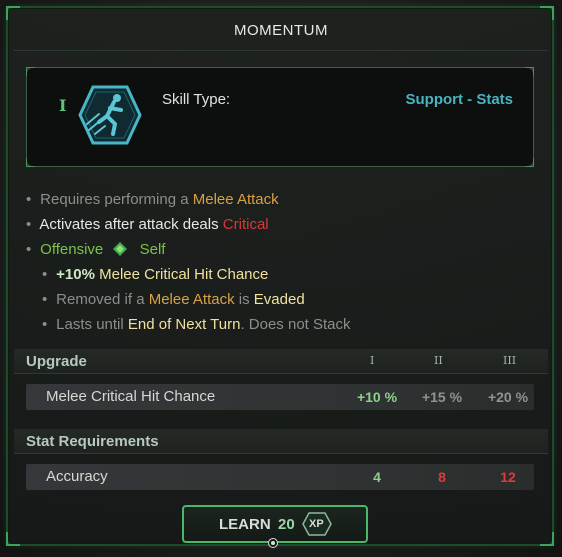 The image size is (562, 557). What do you see at coordinates (273, 543) in the screenshot?
I see `confirm-indicator-icon` at bounding box center [273, 543].